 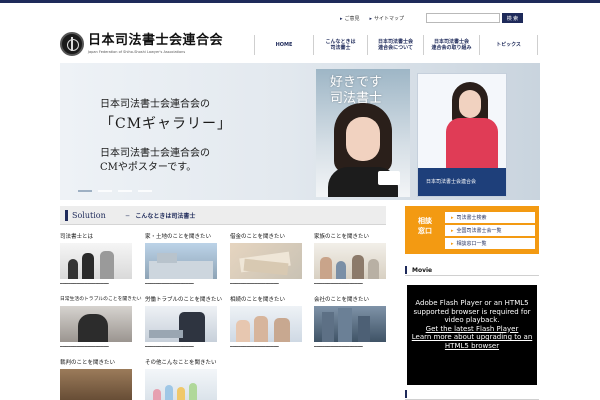 I want to click on poster-booklet-image: 日本司法書士会連合会, so click(x=462, y=135).